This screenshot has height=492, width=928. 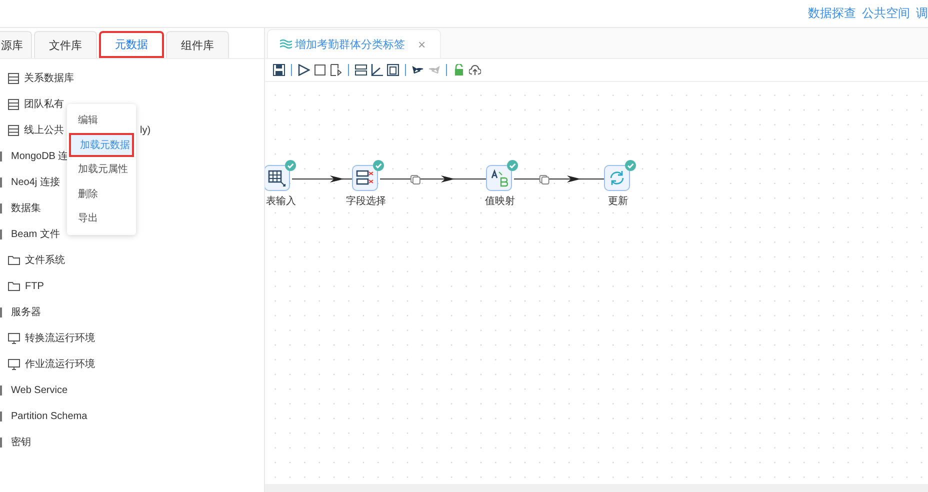 I want to click on node-label: 更新, so click(x=618, y=201).